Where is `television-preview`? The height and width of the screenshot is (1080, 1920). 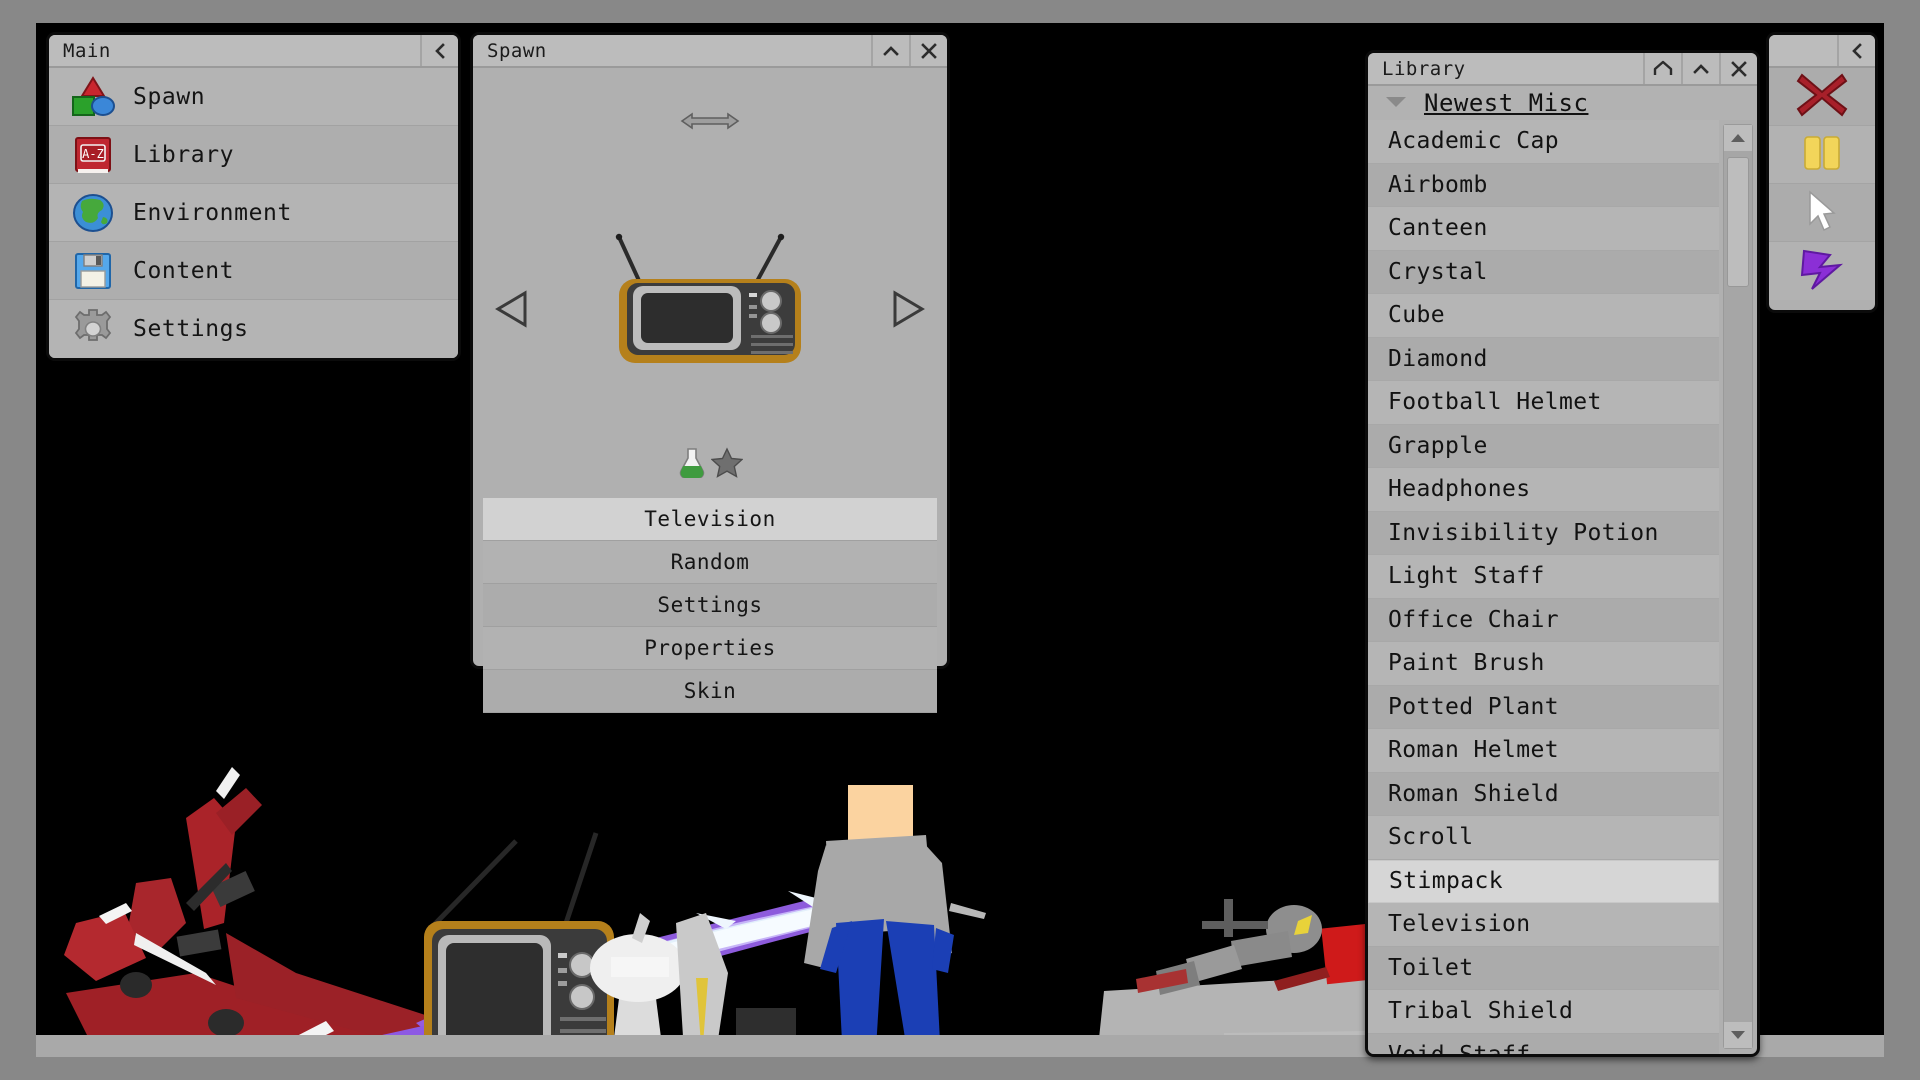 television-preview is located at coordinates (710, 297).